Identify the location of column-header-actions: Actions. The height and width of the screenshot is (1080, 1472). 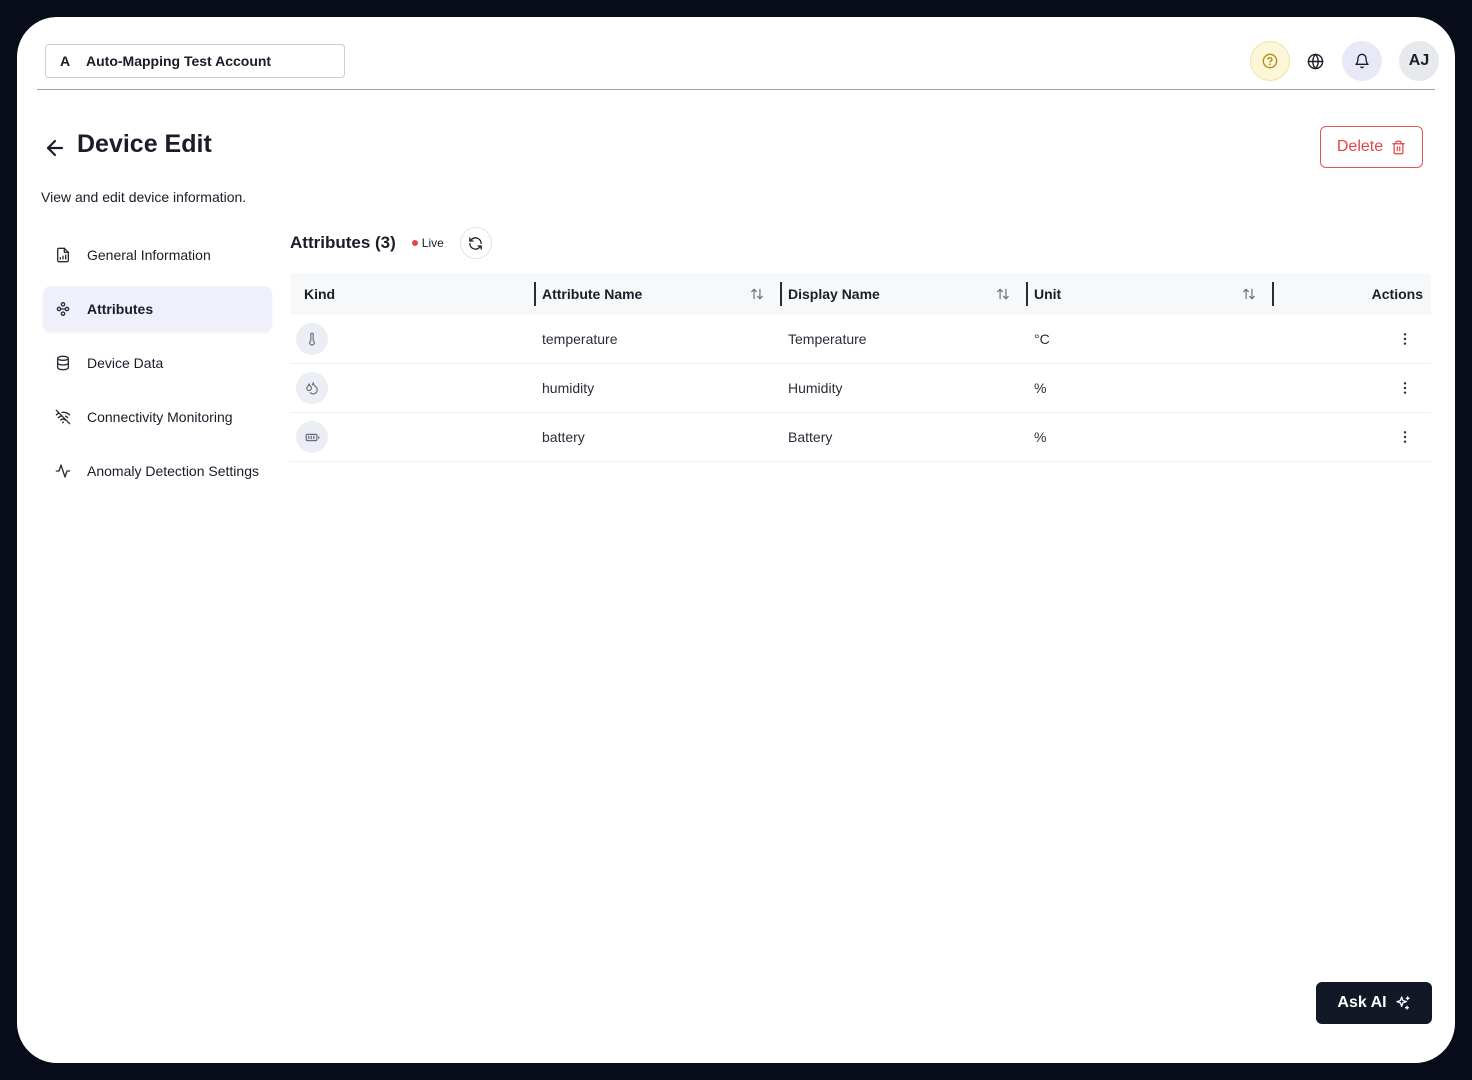
(1352, 294).